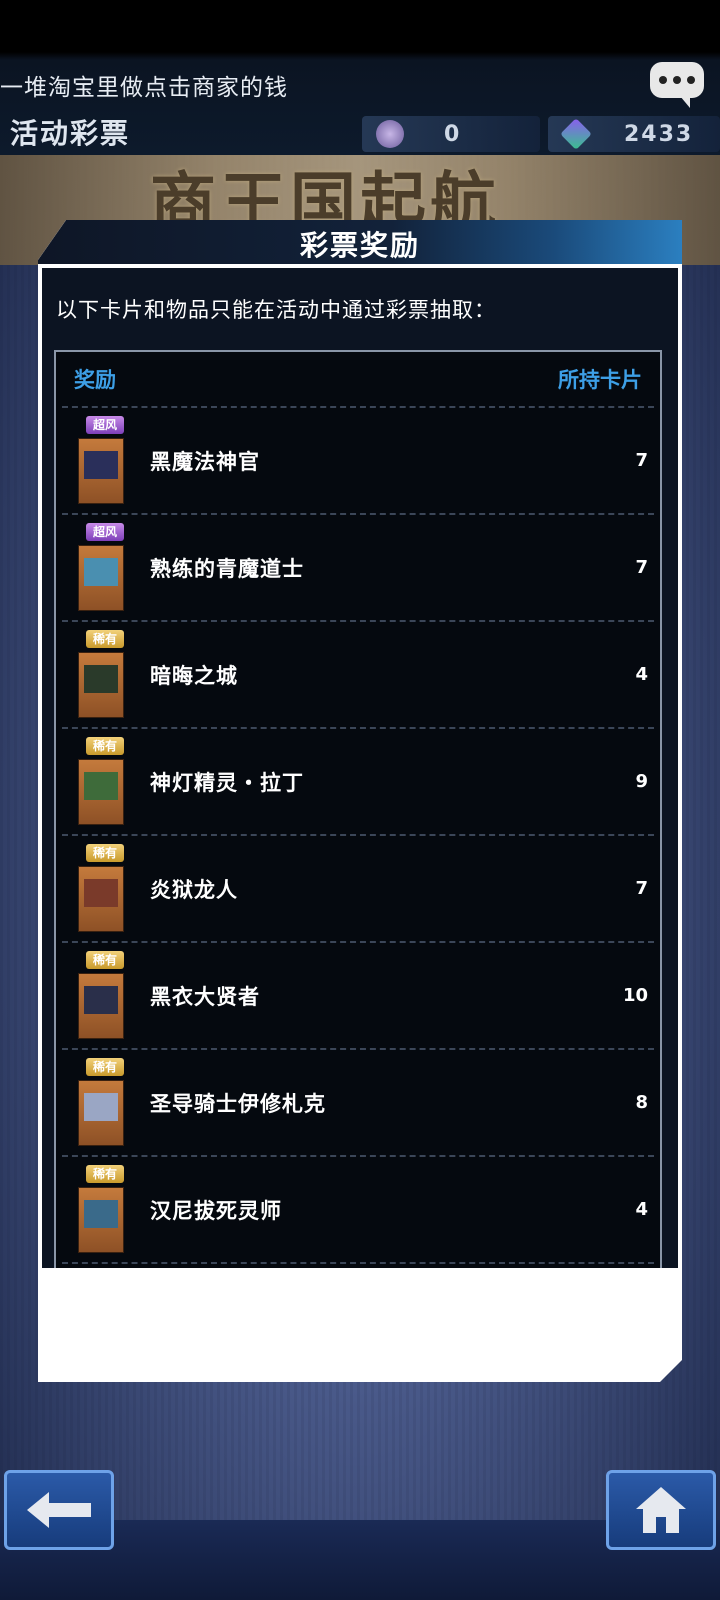 The height and width of the screenshot is (1600, 720). I want to click on card-name: 黑衣大贤者, so click(205, 996).